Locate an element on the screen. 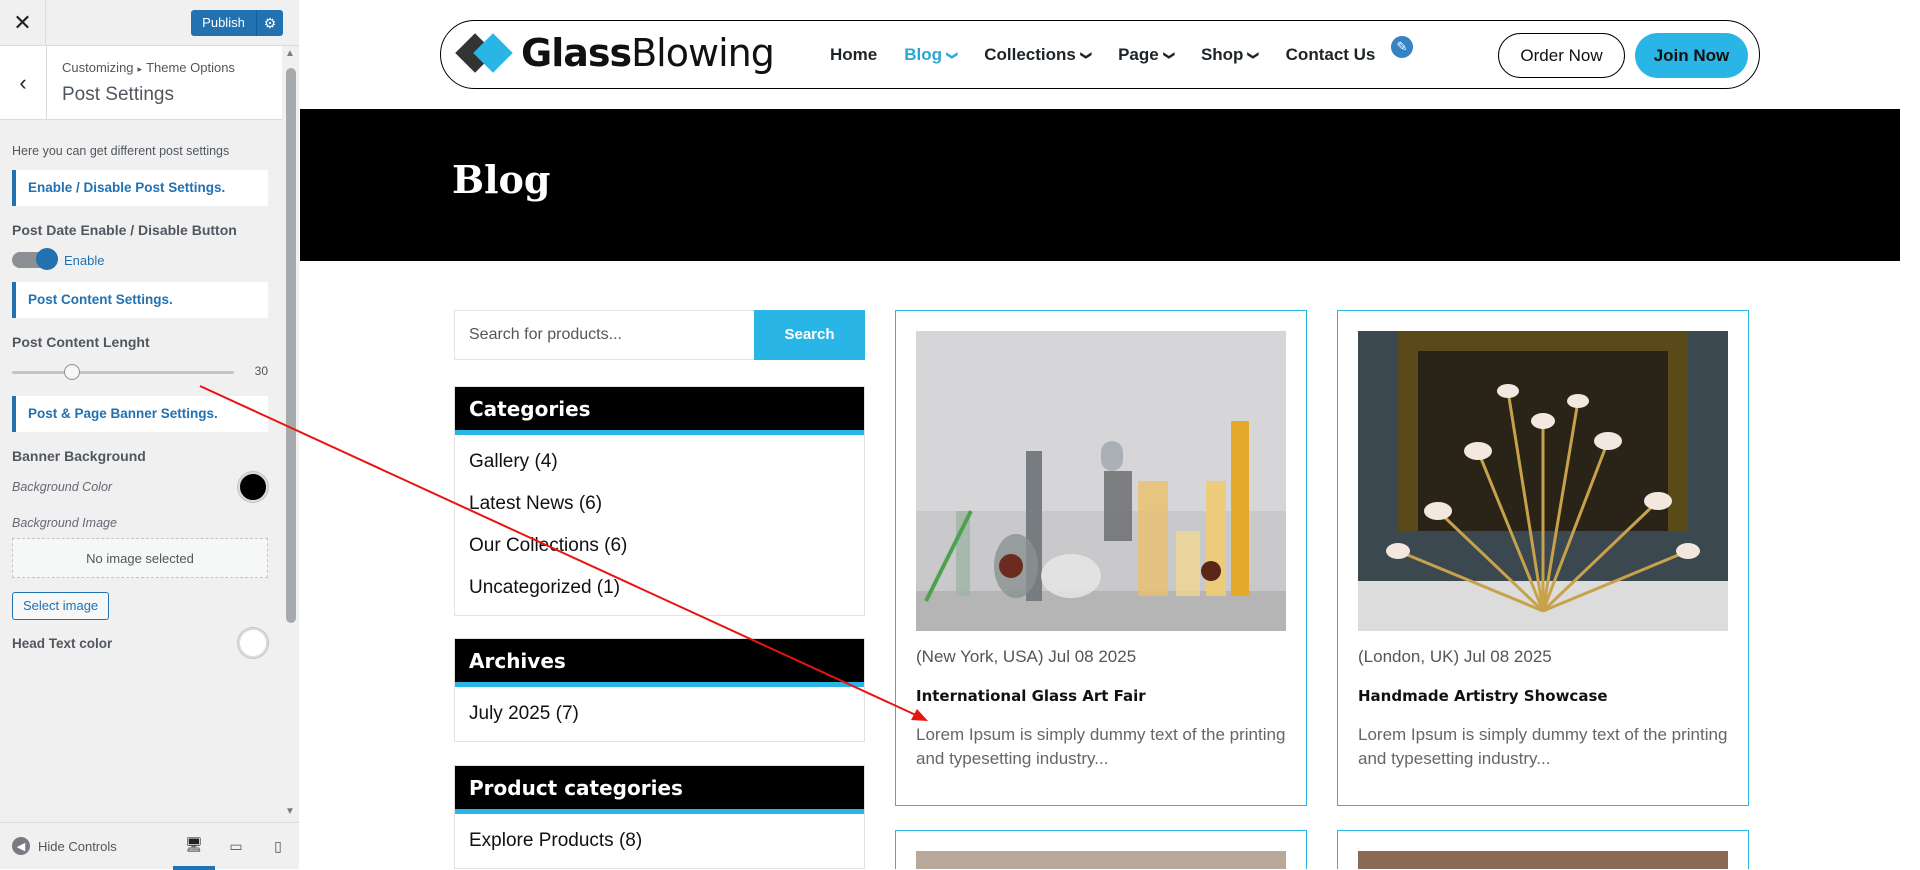  bg-color-row: Background Color is located at coordinates (140, 487).